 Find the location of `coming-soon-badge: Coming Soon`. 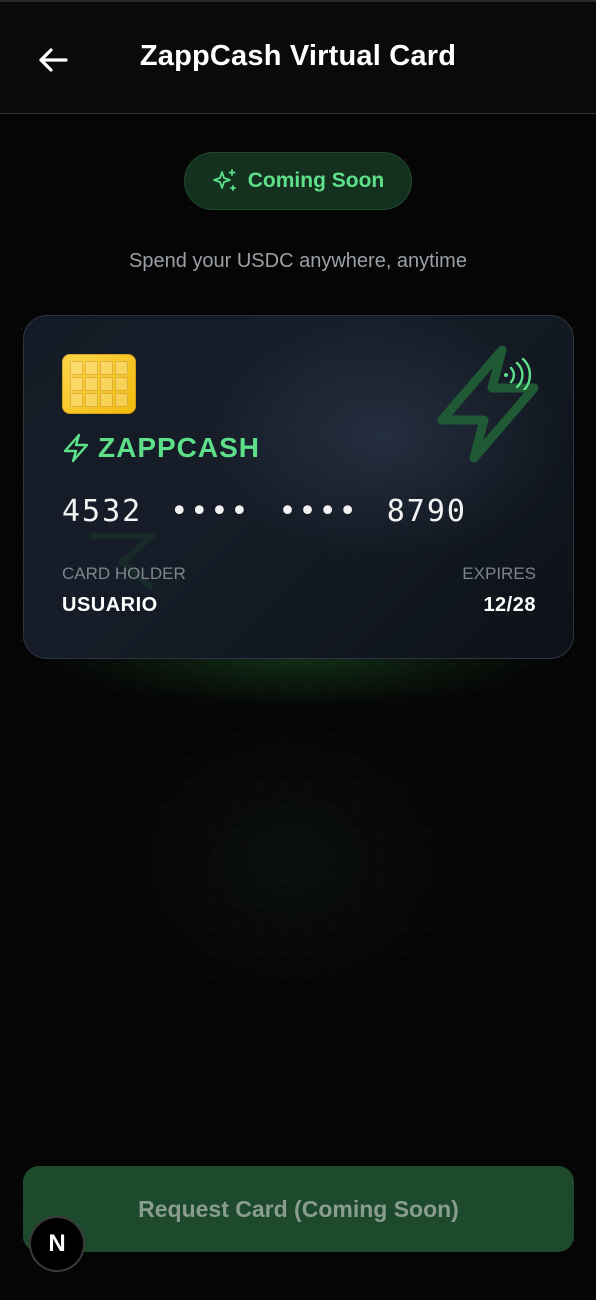

coming-soon-badge: Coming Soon is located at coordinates (298, 181).